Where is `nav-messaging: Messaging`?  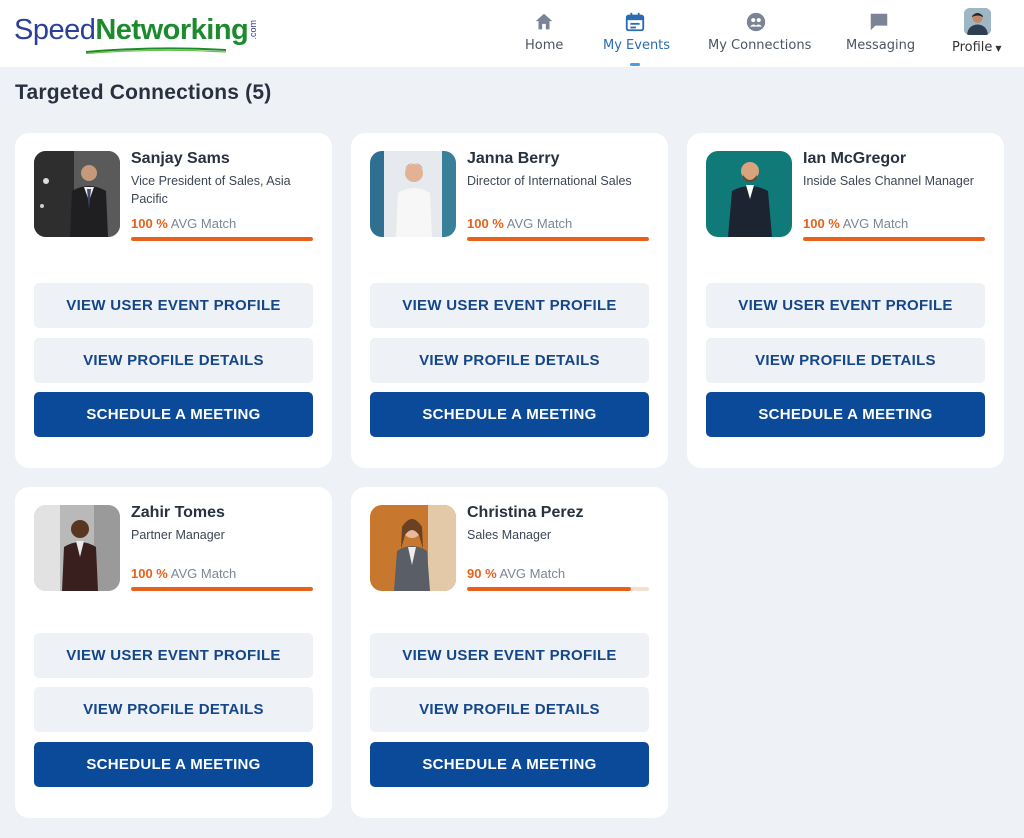 nav-messaging: Messaging is located at coordinates (880, 33).